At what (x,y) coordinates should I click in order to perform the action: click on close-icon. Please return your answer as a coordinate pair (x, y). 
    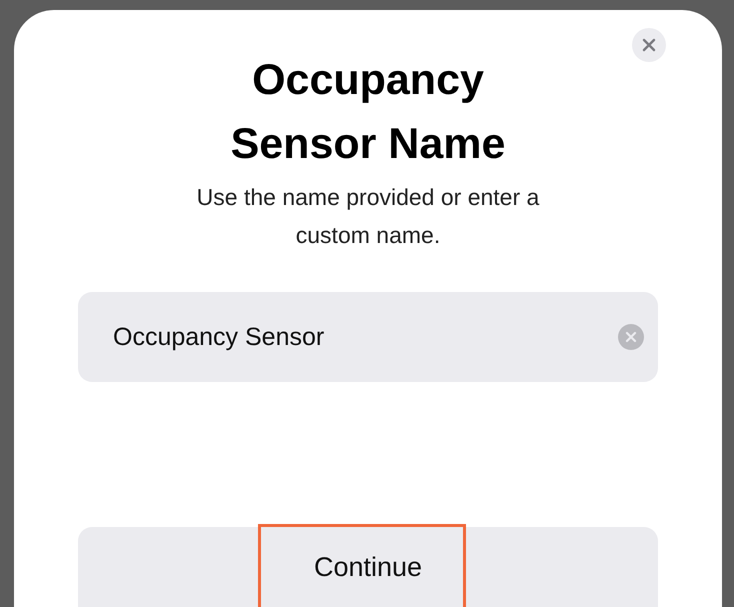
    Looking at the image, I should click on (649, 45).